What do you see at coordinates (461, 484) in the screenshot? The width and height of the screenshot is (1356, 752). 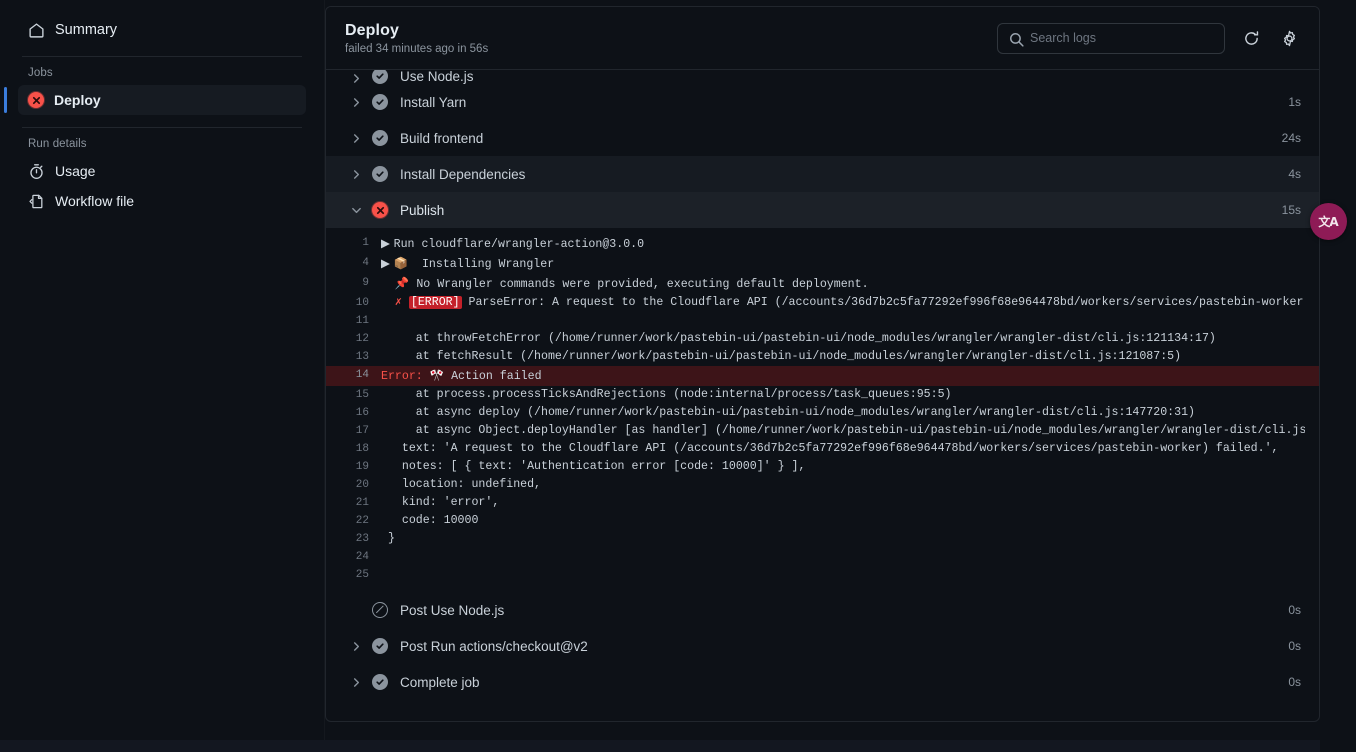 I see `log-line-text: location: undefined,` at bounding box center [461, 484].